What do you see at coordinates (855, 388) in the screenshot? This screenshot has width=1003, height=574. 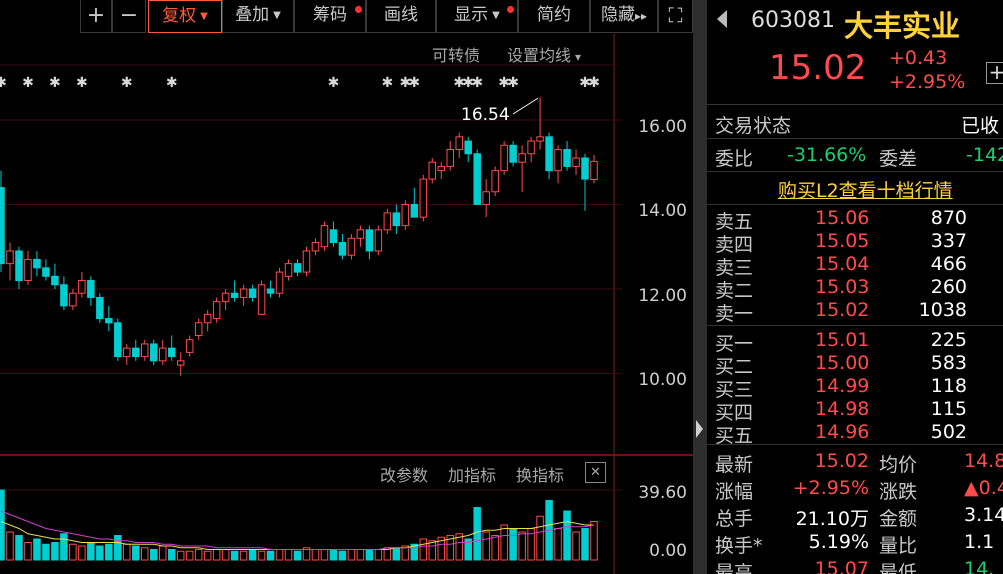 I see `buy-row: 买三 14.99 118` at bounding box center [855, 388].